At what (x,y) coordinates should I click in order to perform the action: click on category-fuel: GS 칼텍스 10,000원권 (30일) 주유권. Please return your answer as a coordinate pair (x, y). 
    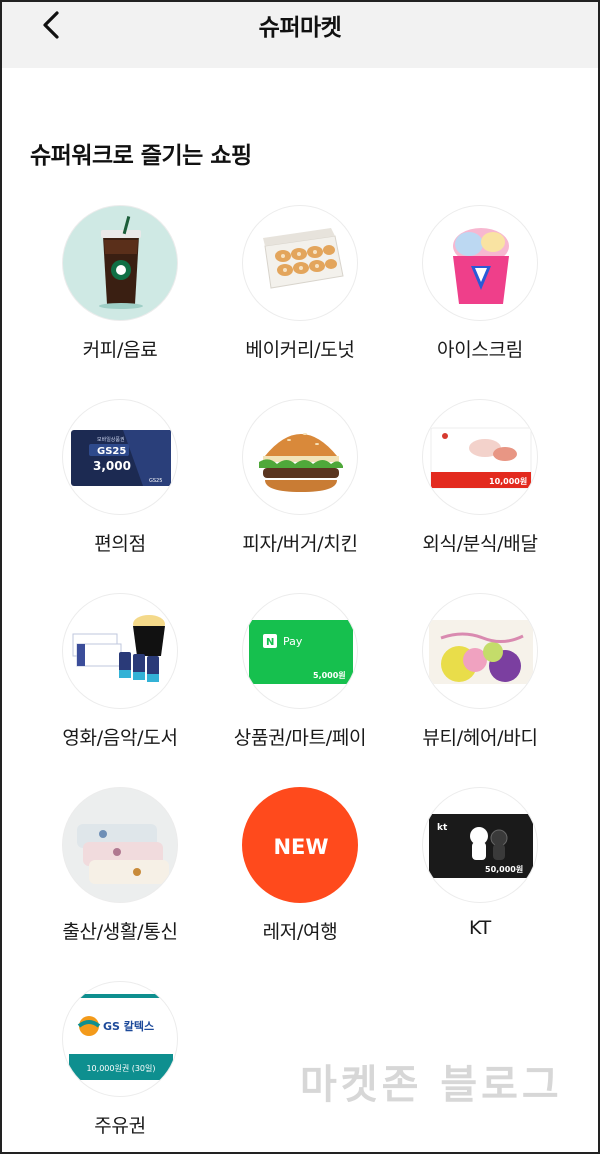
    Looking at the image, I should click on (120, 1066).